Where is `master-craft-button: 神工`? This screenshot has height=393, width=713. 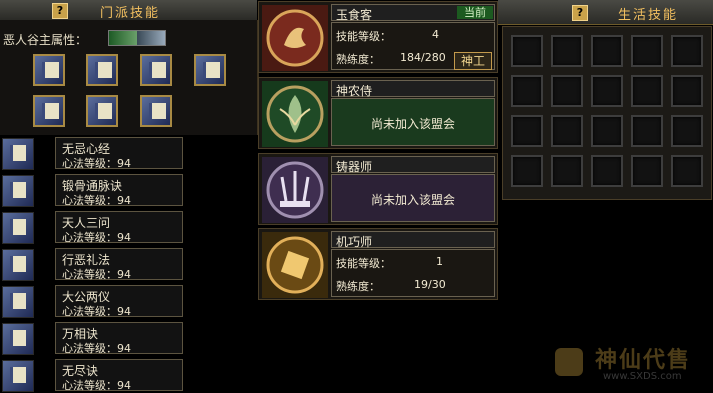
master-craft-button: 神工 is located at coordinates (473, 61).